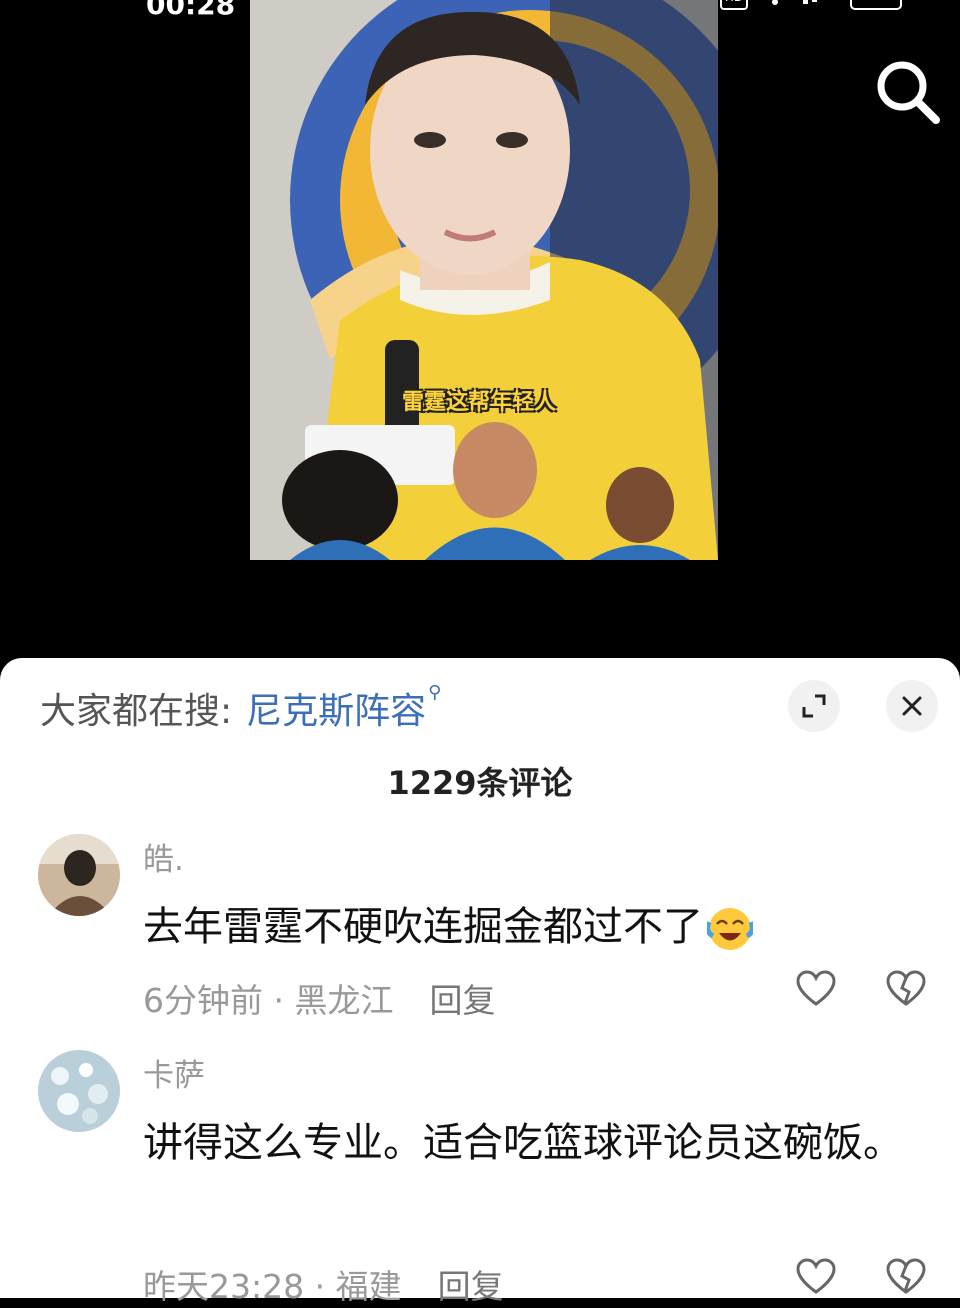  Describe the element at coordinates (480, 783) in the screenshot. I see `comment-count: 1229条评论` at that location.